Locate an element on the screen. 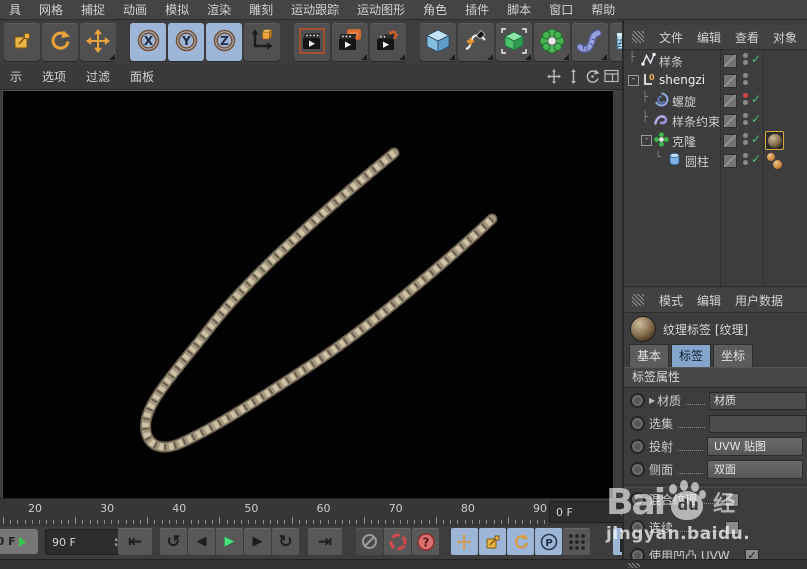  generators-button is located at coordinates (514, 42).